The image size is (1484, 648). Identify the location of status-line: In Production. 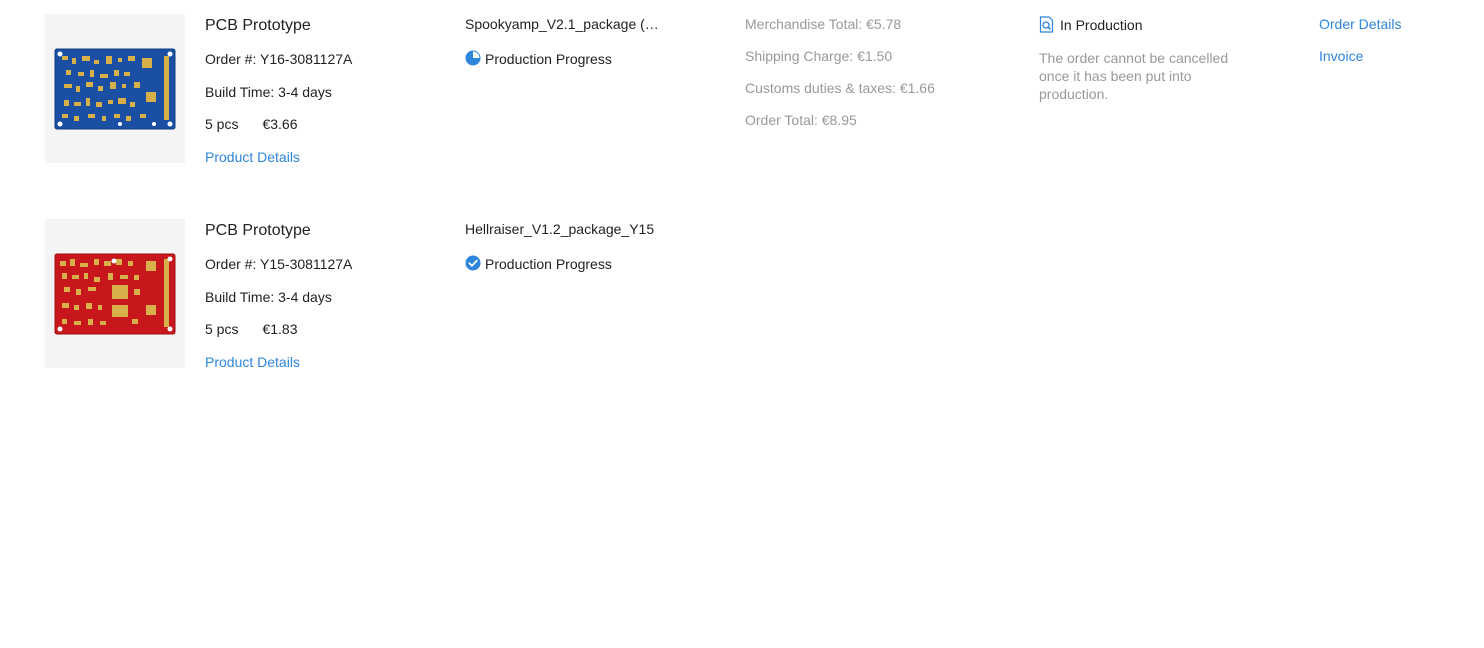
(1091, 26).